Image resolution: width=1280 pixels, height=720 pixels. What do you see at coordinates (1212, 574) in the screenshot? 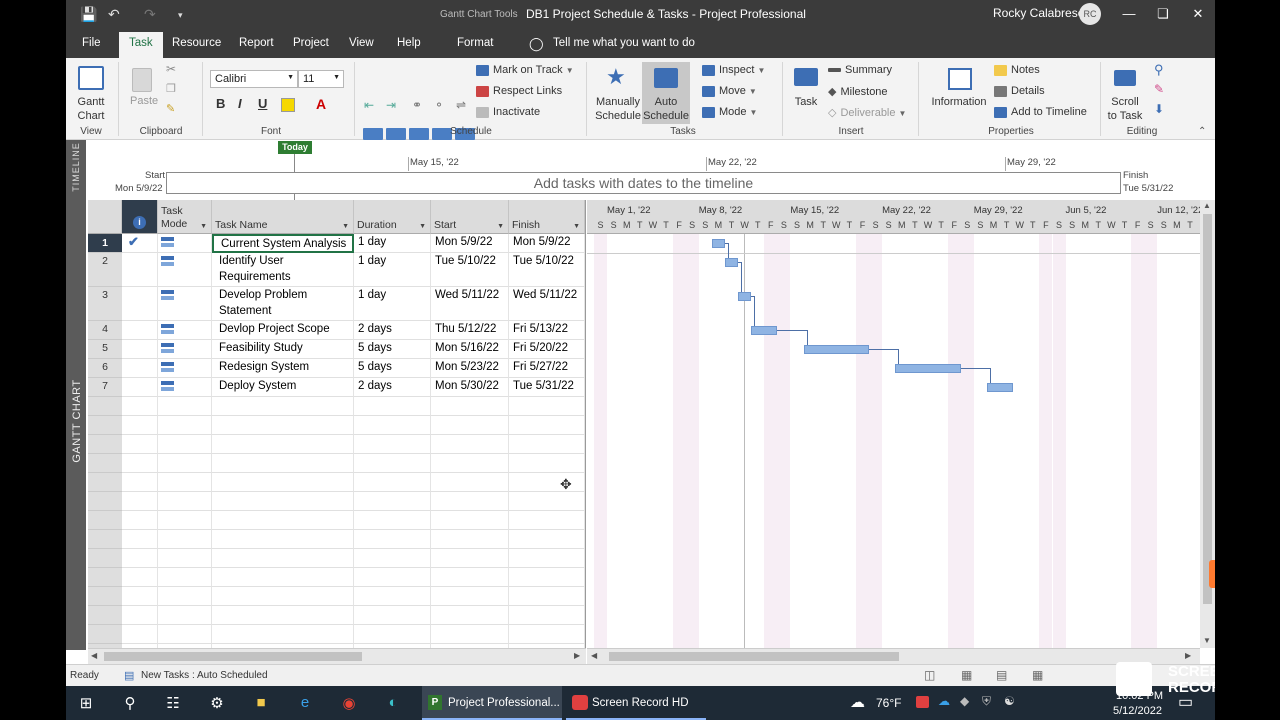
I see `side-tab` at bounding box center [1212, 574].